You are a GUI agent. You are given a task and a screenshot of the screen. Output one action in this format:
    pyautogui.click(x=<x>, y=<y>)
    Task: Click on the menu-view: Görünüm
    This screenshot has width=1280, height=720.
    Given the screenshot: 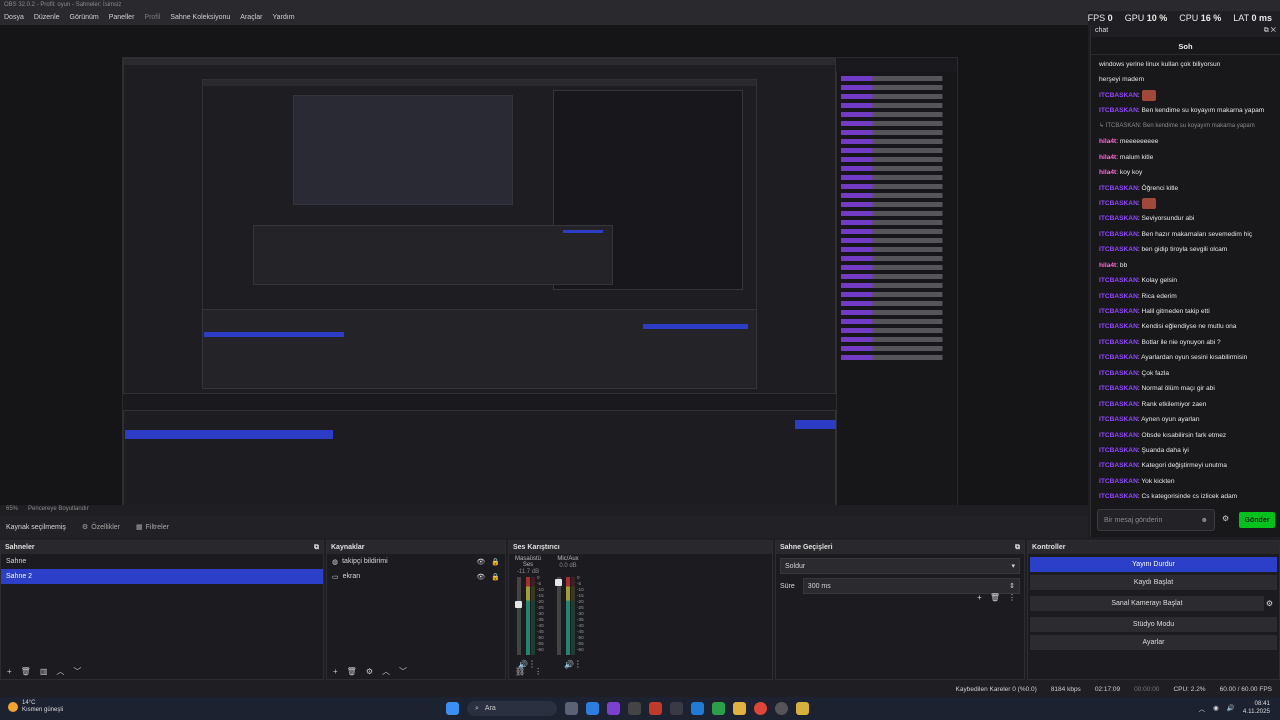 What is the action you would take?
    pyautogui.click(x=84, y=18)
    